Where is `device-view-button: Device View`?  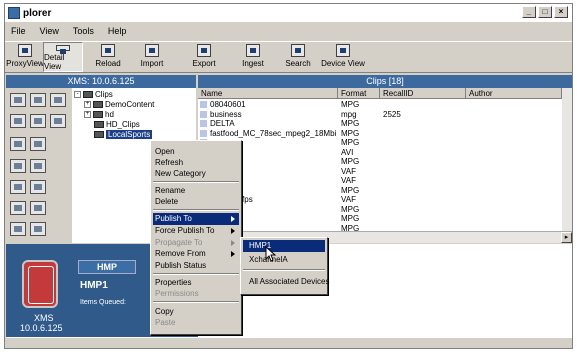
device-view-button: Device View is located at coordinates (343, 57).